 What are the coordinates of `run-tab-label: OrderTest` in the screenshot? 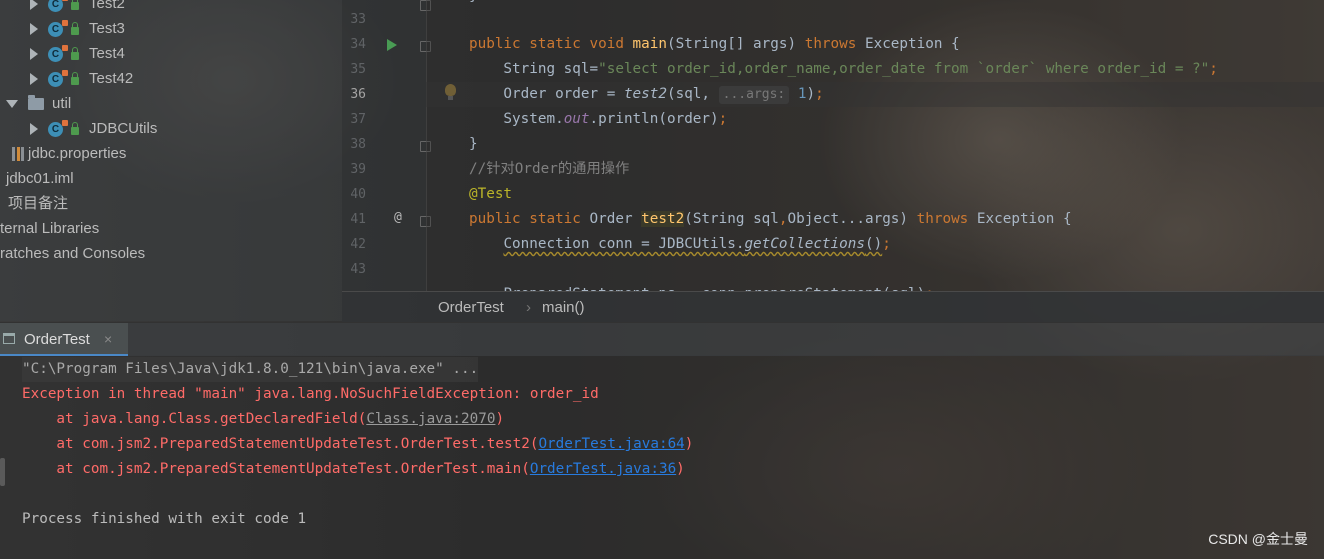 It's located at (57, 339).